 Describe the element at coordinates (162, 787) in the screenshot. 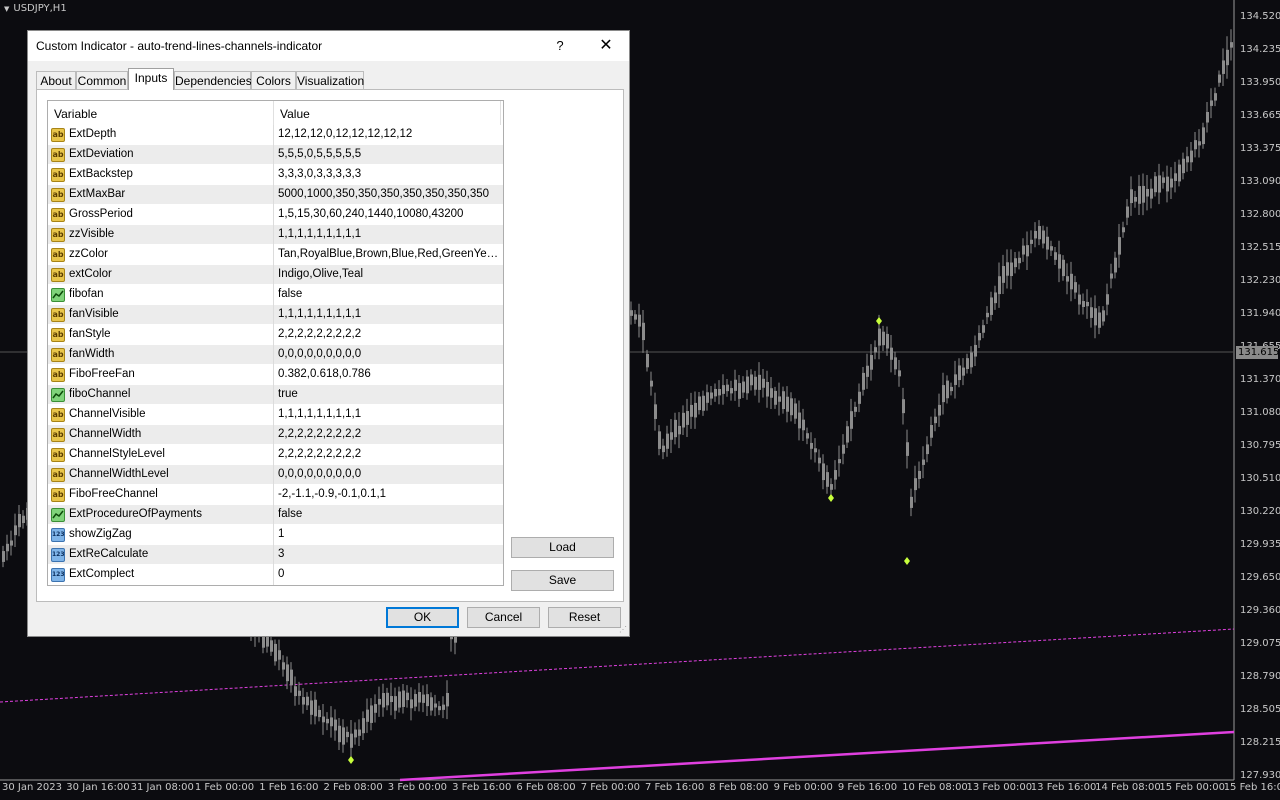

I see `time-tick-label: 31 Jan 08:00` at that location.